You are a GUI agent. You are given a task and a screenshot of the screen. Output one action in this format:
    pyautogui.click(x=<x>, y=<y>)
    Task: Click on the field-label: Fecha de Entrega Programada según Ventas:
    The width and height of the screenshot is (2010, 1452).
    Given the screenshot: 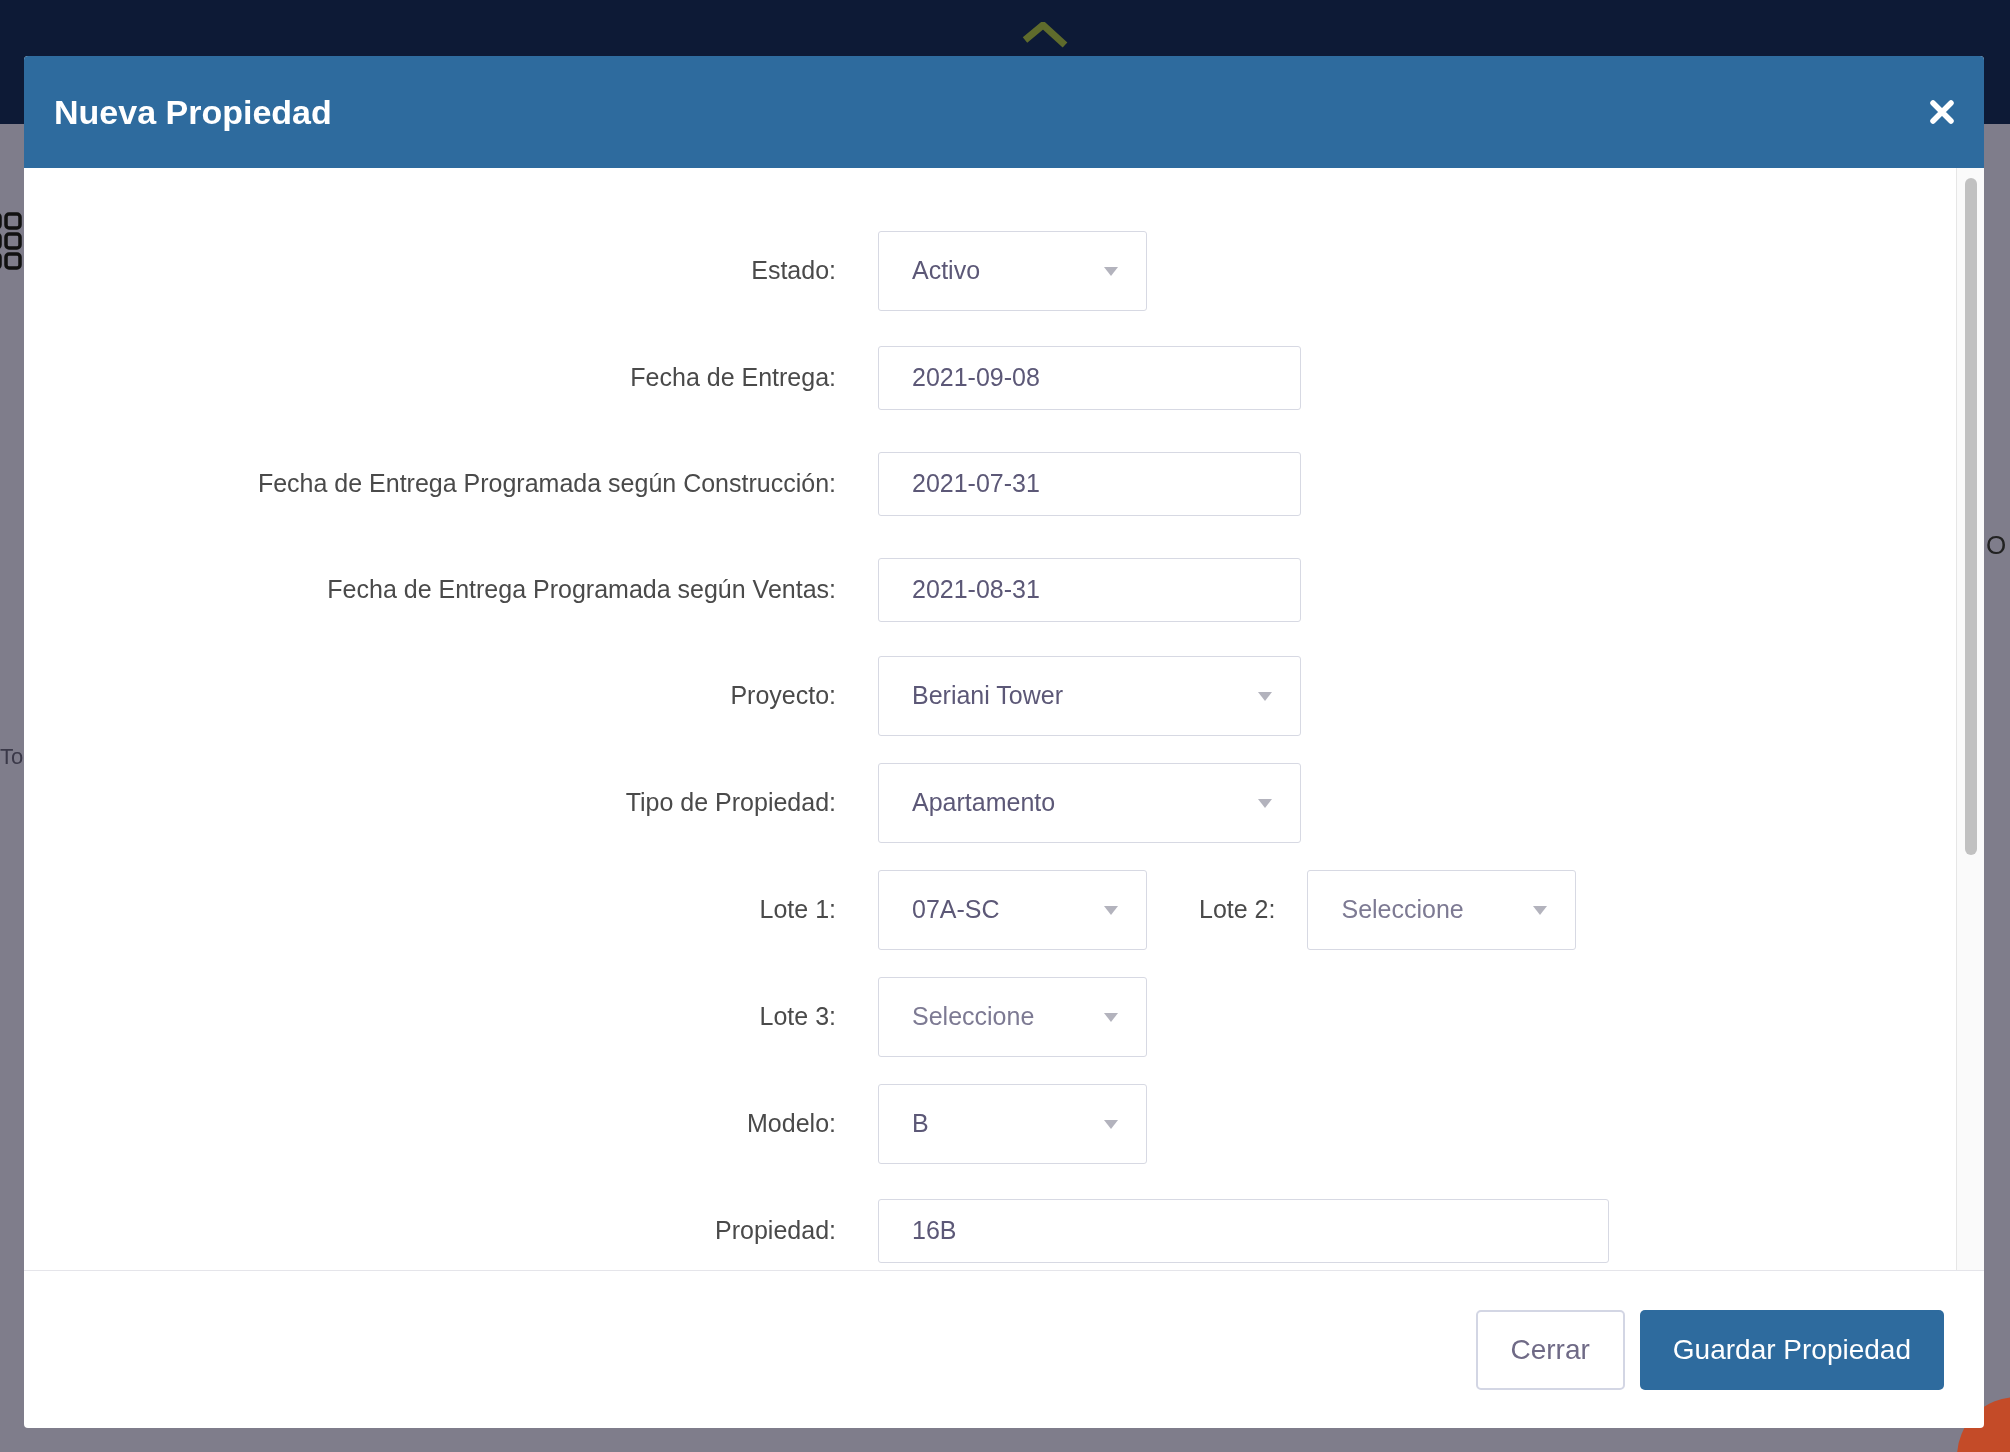 What is the action you would take?
    pyautogui.click(x=581, y=589)
    